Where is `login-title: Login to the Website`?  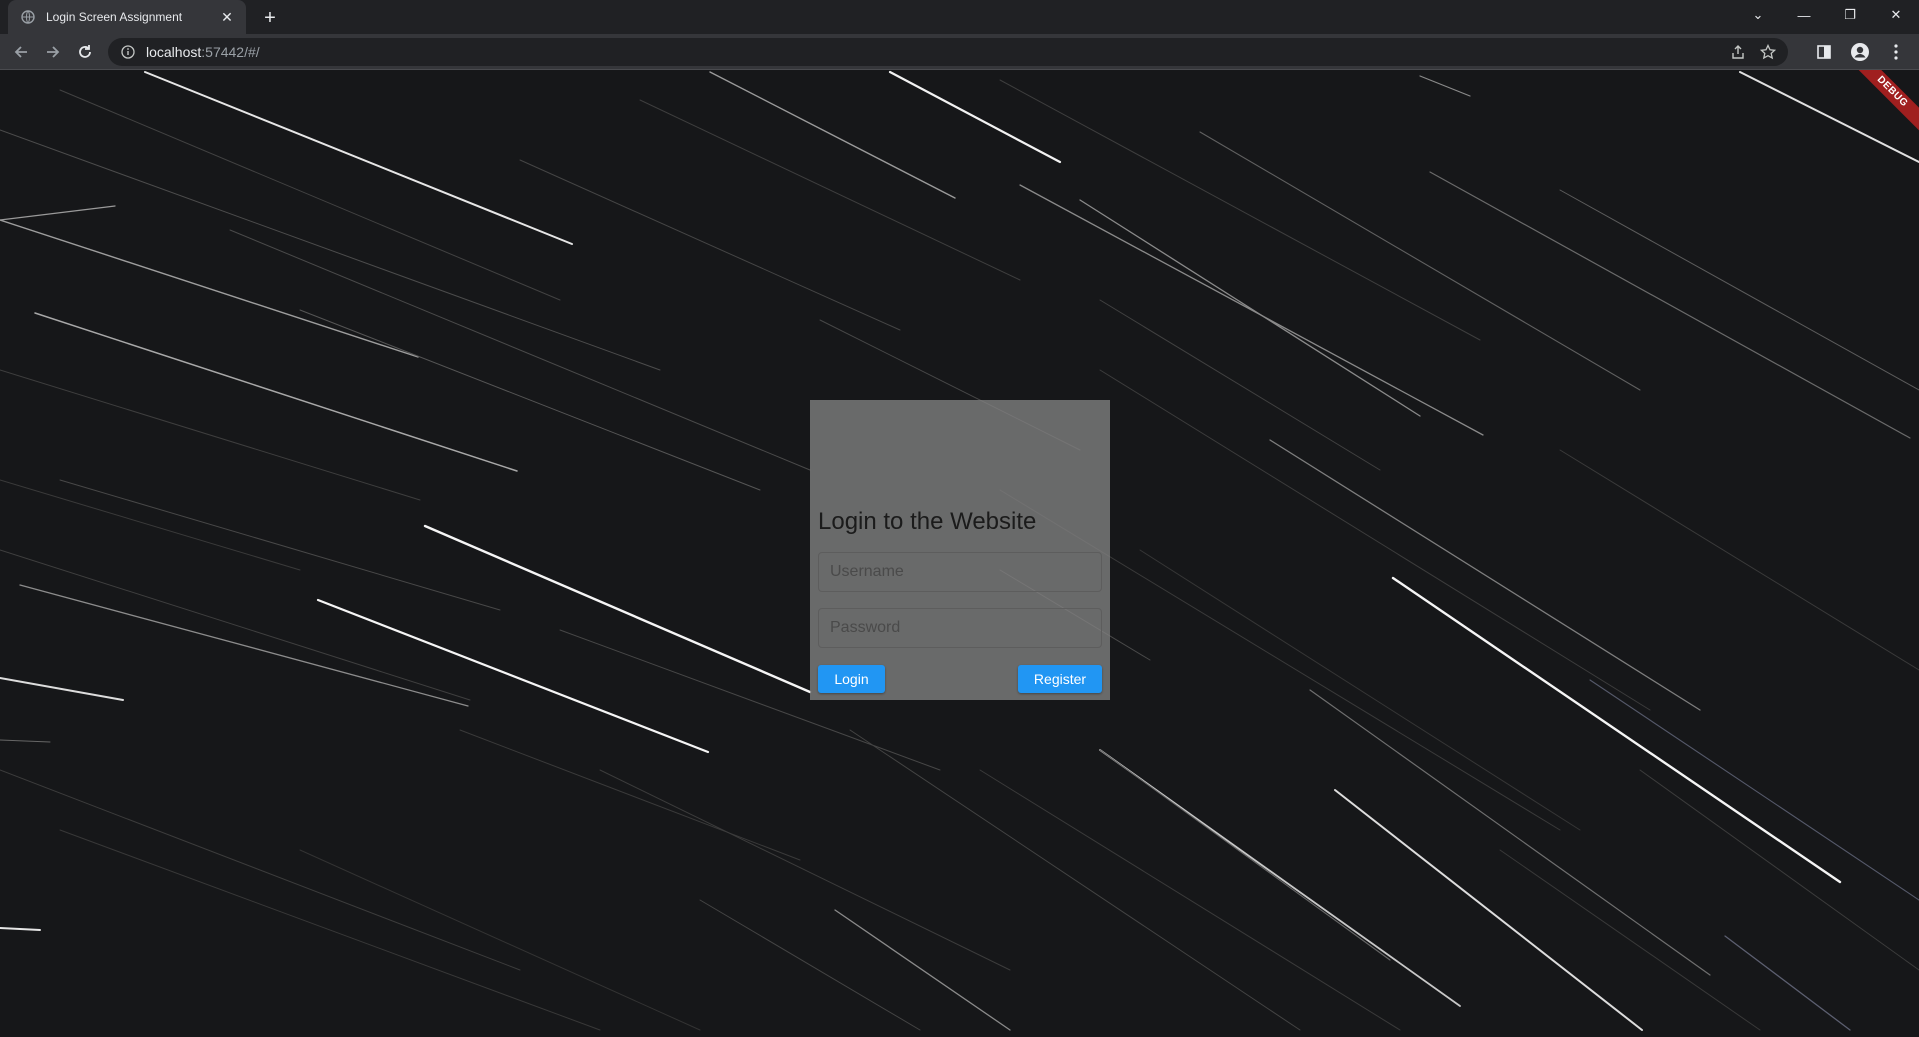
login-title: Login to the Website is located at coordinates (927, 521).